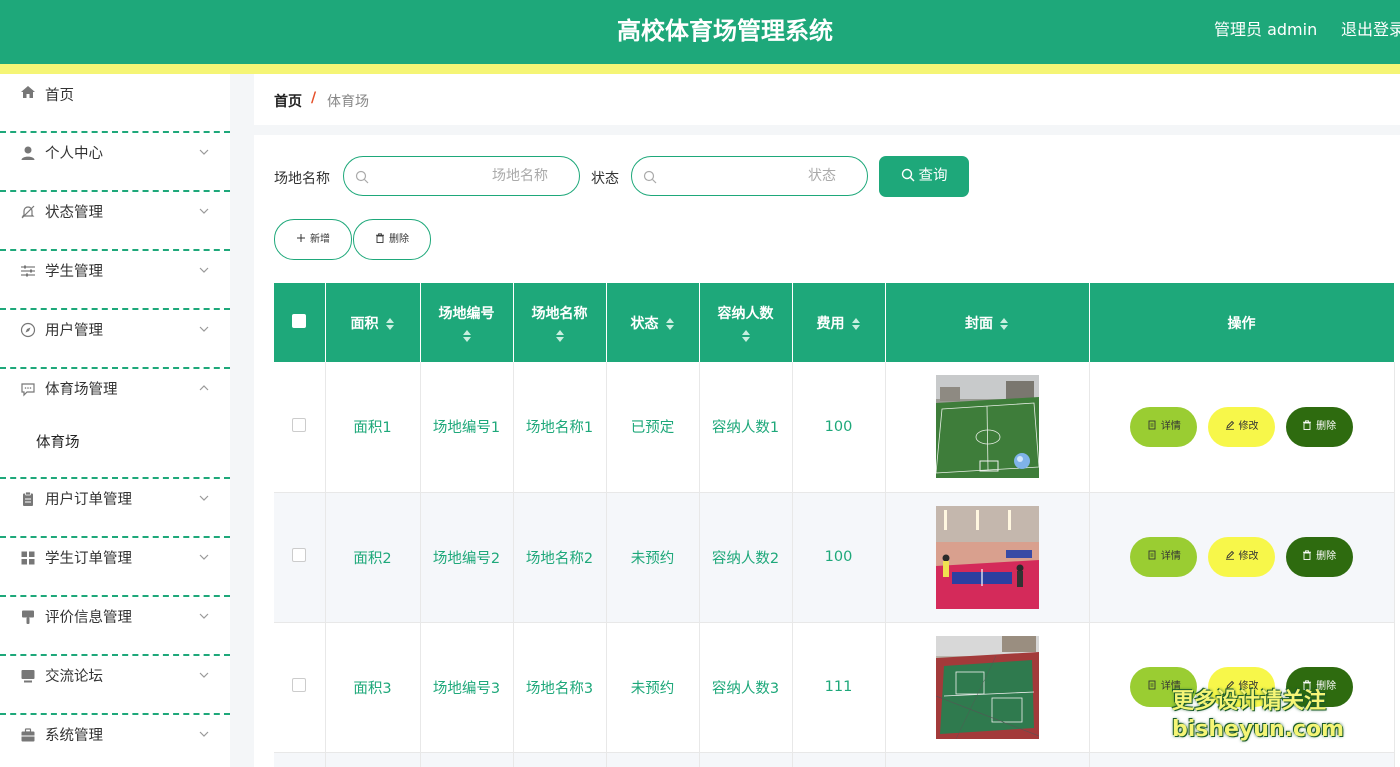 The height and width of the screenshot is (767, 1400). I want to click on sidebar-item-stadium-mgmt: 体育场管理, so click(115, 424).